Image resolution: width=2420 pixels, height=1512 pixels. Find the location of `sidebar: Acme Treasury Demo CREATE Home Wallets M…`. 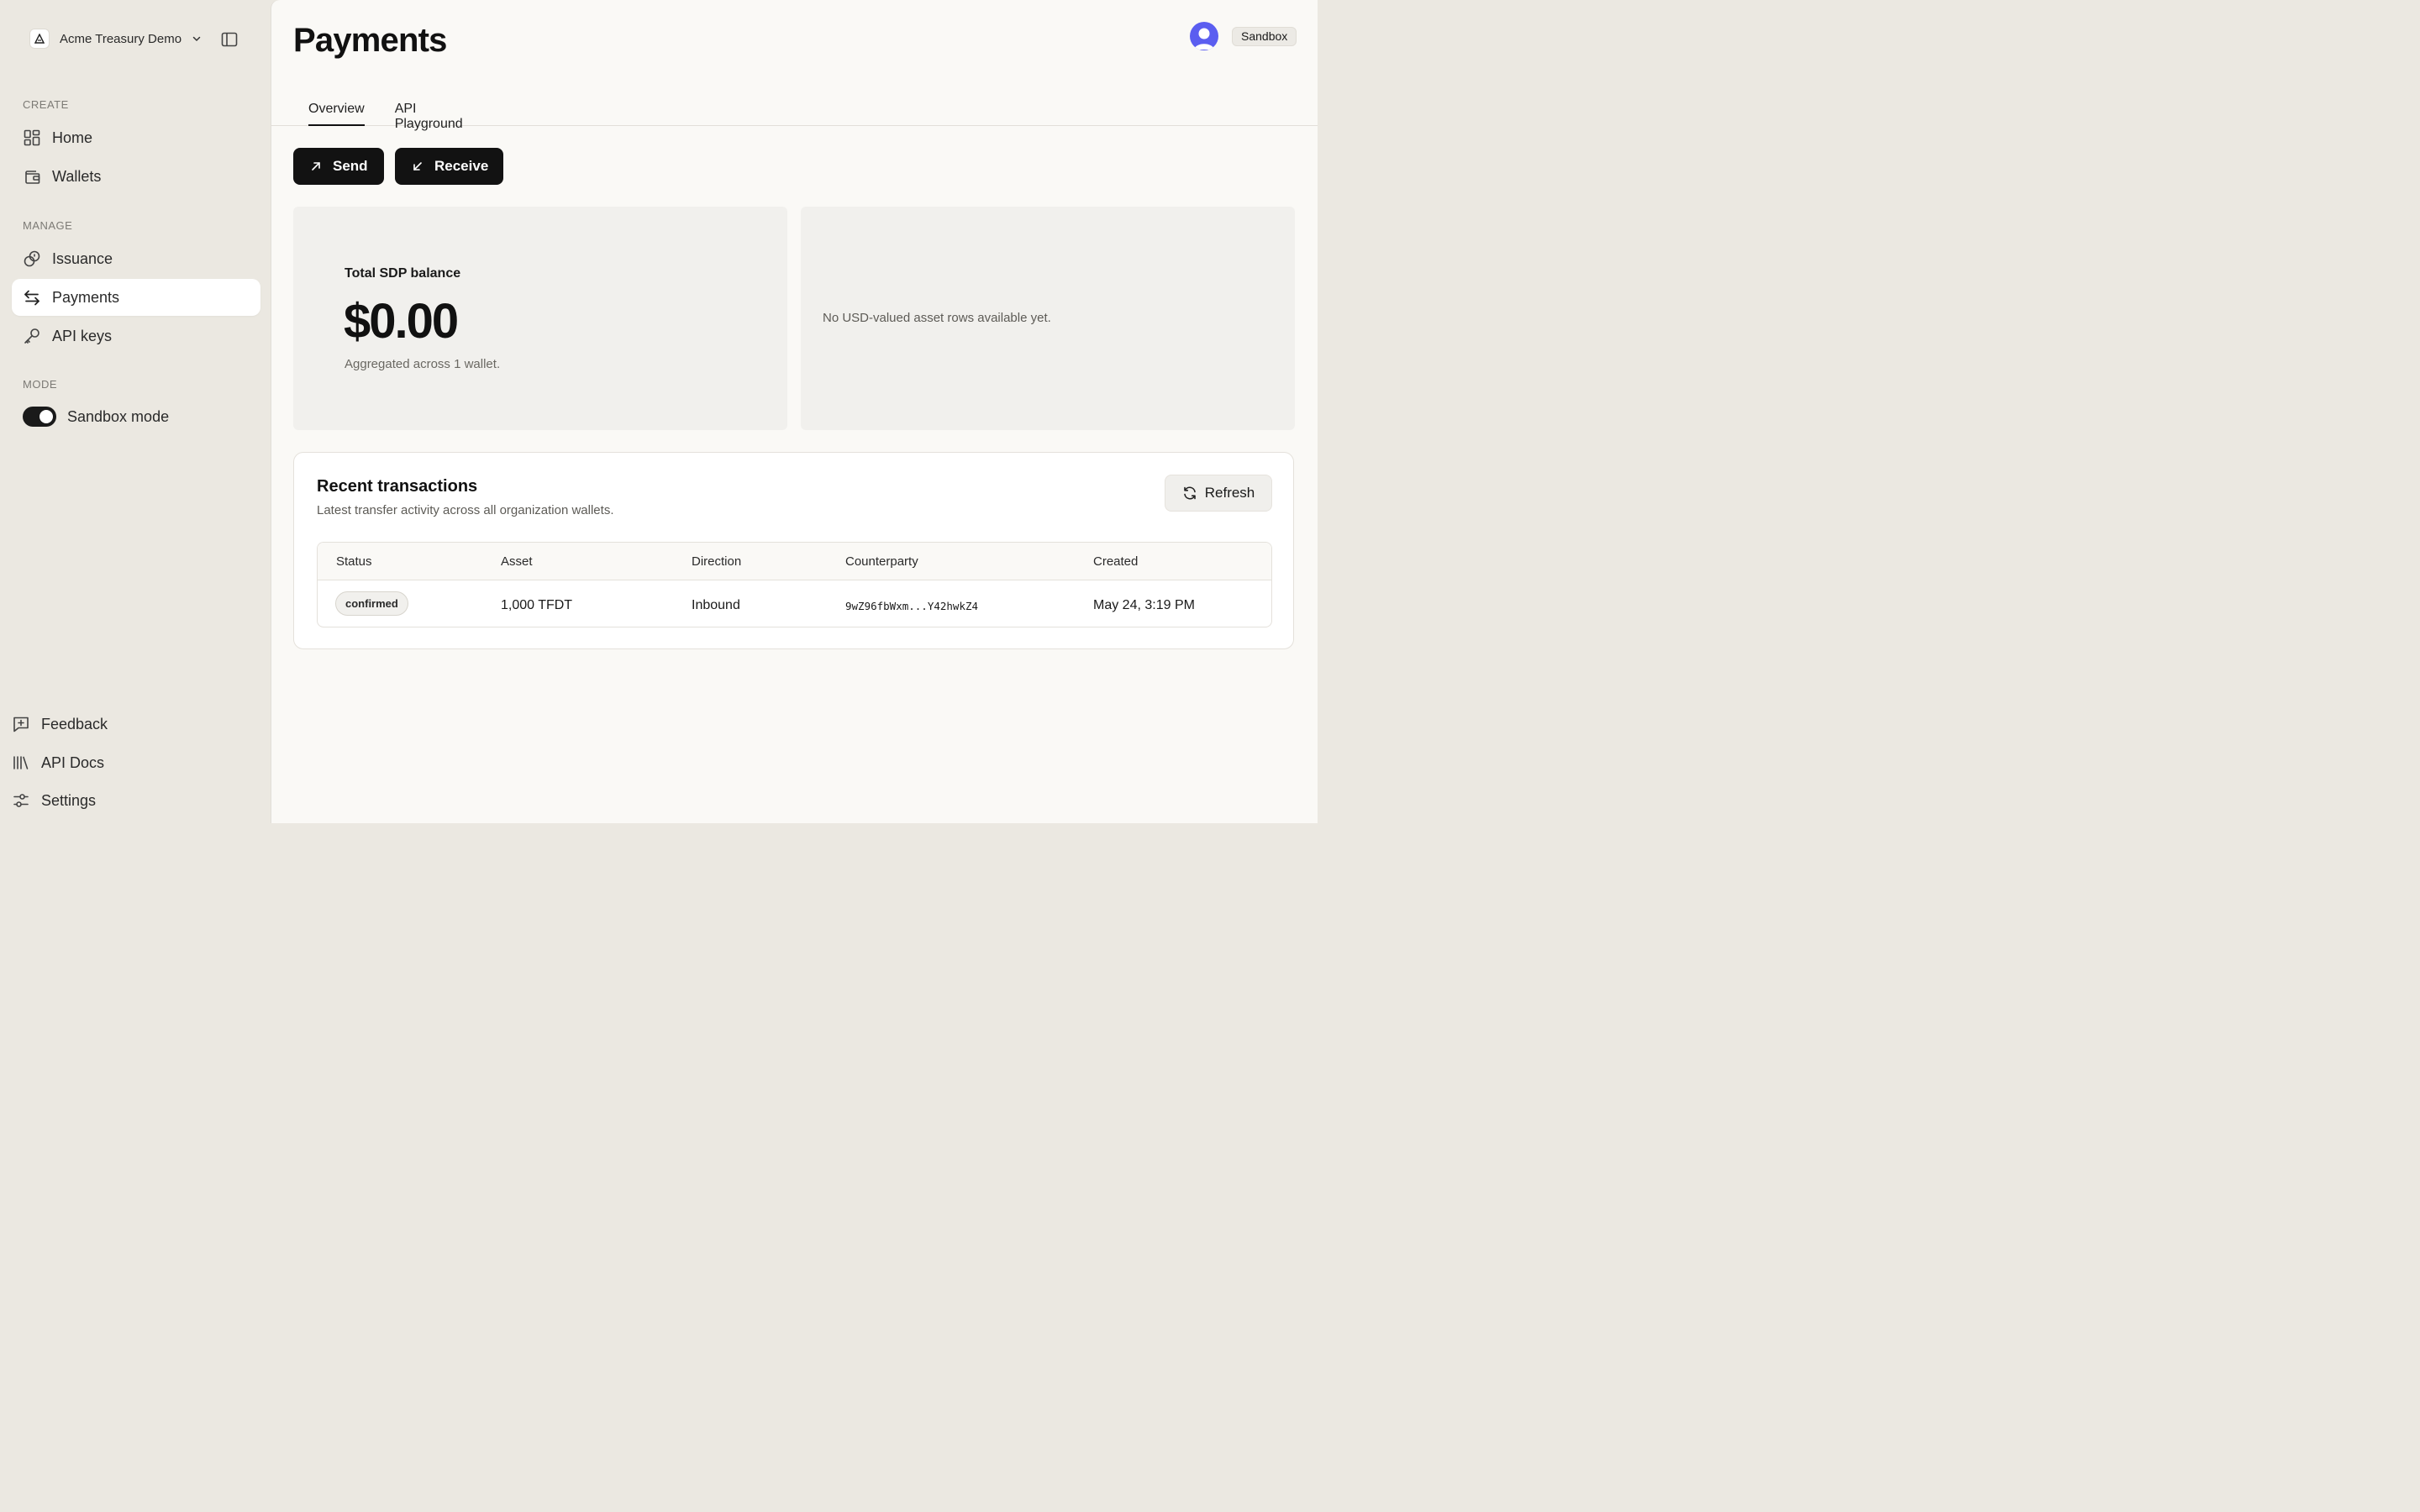

sidebar: Acme Treasury Demo CREATE Home Wallets M… is located at coordinates (135, 411).